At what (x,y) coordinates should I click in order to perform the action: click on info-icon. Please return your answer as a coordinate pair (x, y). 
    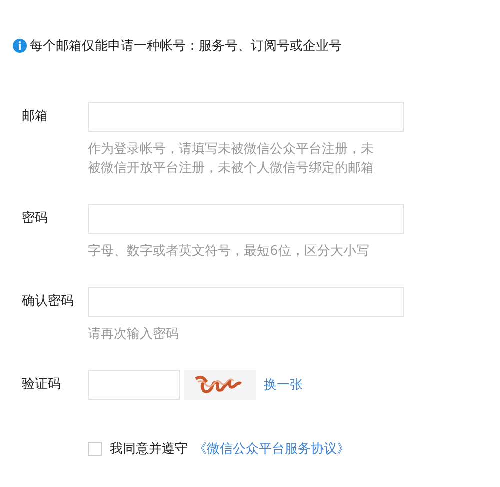
    Looking at the image, I should click on (20, 46).